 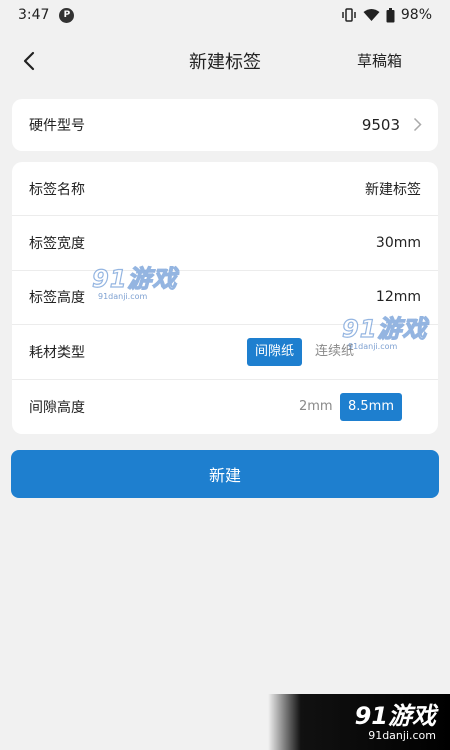 I want to click on chevron-left-icon, so click(x=29, y=61).